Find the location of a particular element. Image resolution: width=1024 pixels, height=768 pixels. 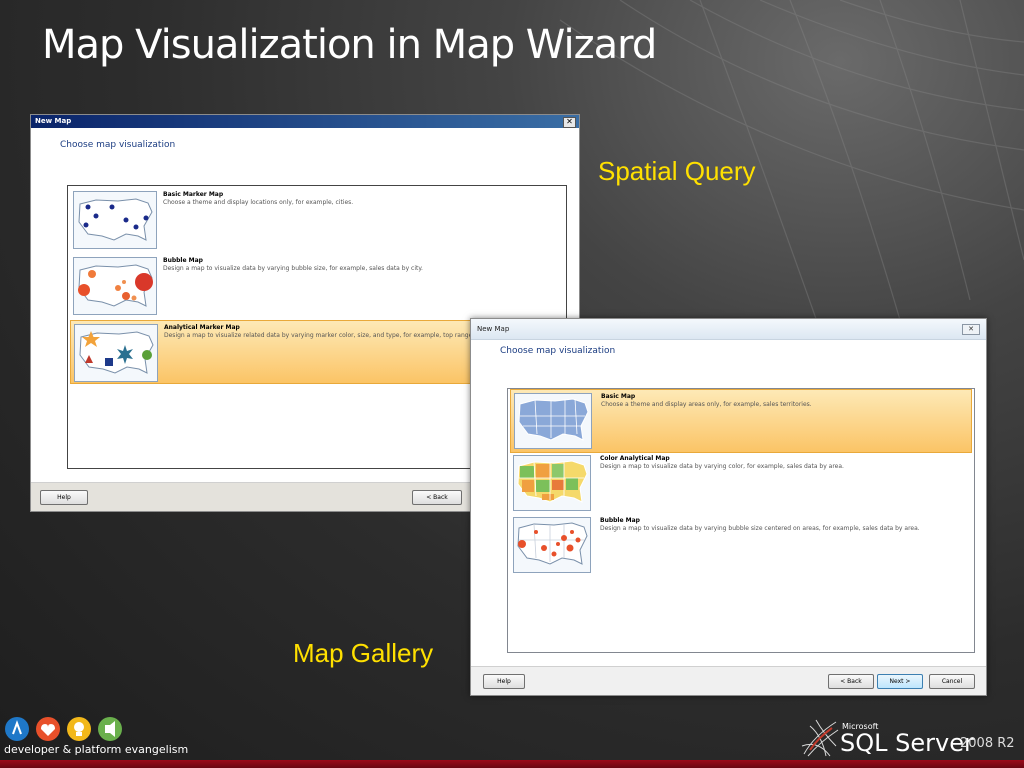

logo-text-b: evangelism is located at coordinates (155, 749).